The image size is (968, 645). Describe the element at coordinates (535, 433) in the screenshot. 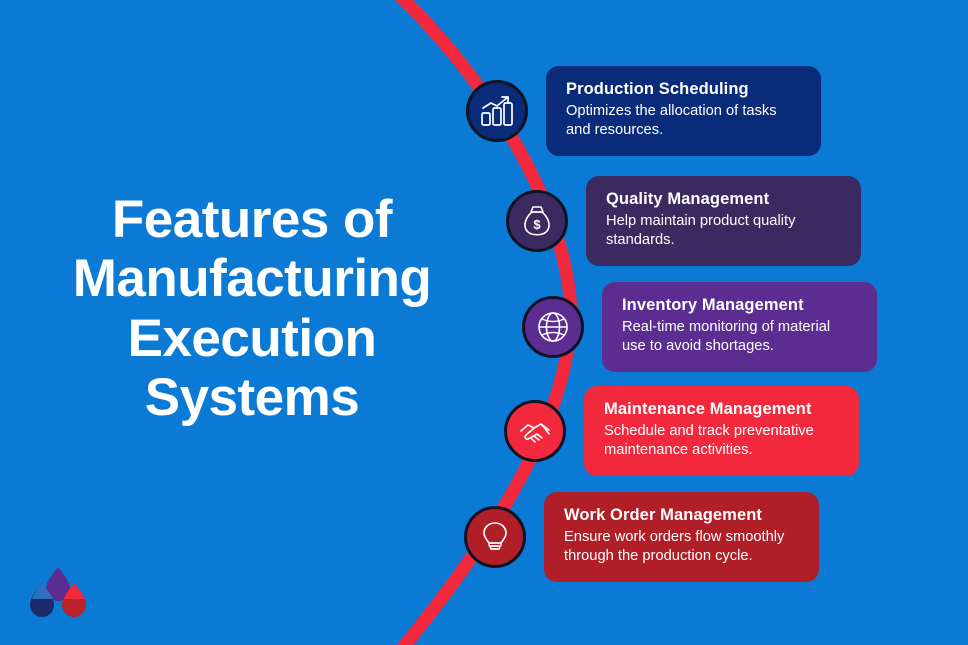

I see `handshake-icon` at that location.